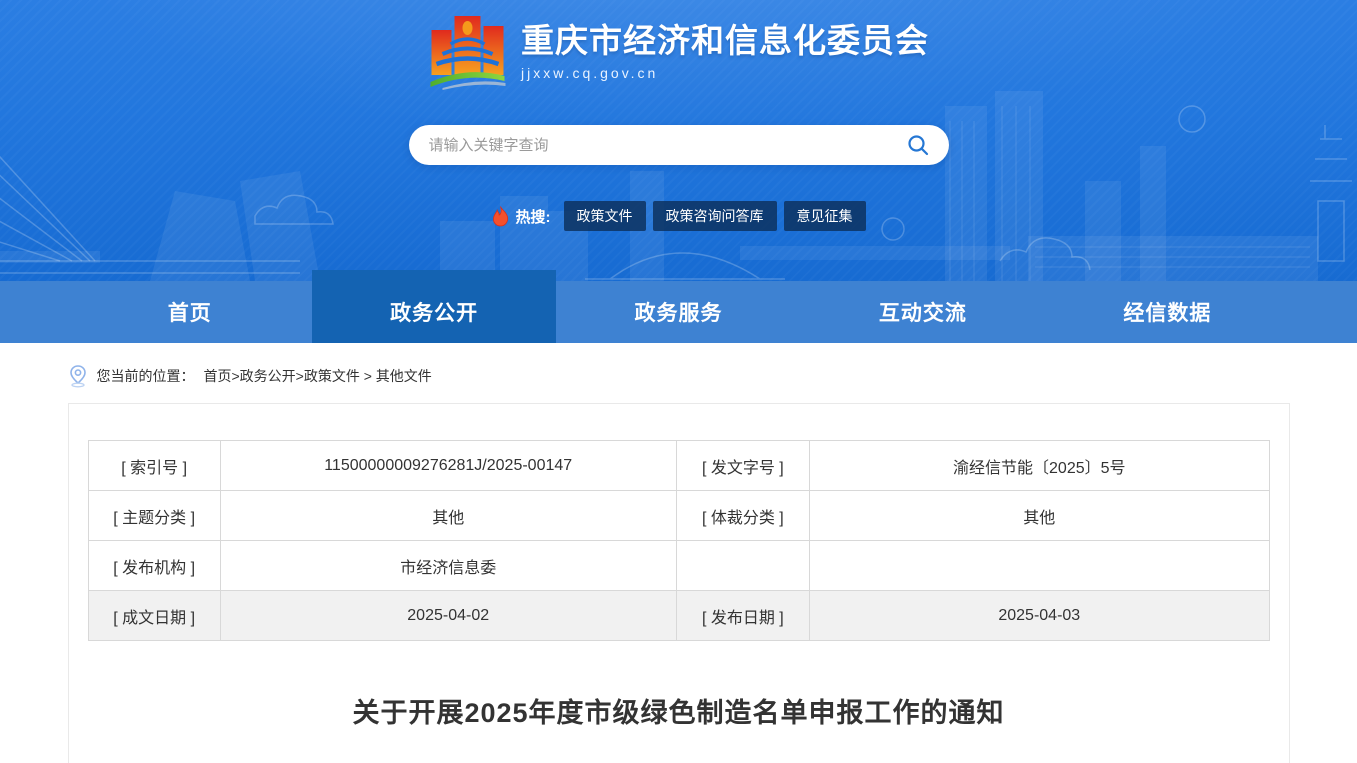 This screenshot has height=763, width=1357. I want to click on meta-row: [ 成文日期 ] 2025-04-02 [ 发布日期 ] 2025-04-03, so click(678, 615).